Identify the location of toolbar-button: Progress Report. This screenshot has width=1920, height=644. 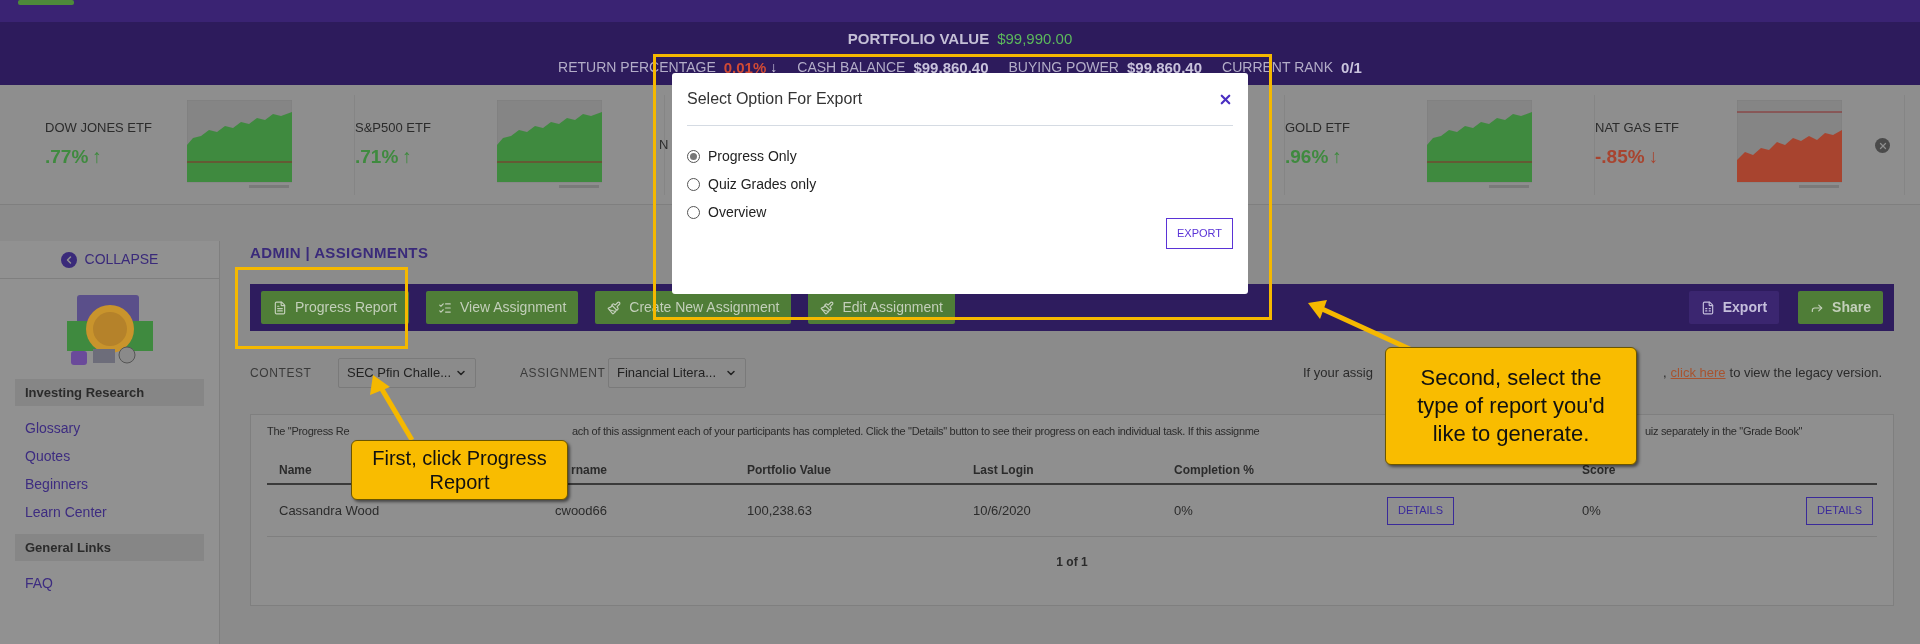
(335, 307).